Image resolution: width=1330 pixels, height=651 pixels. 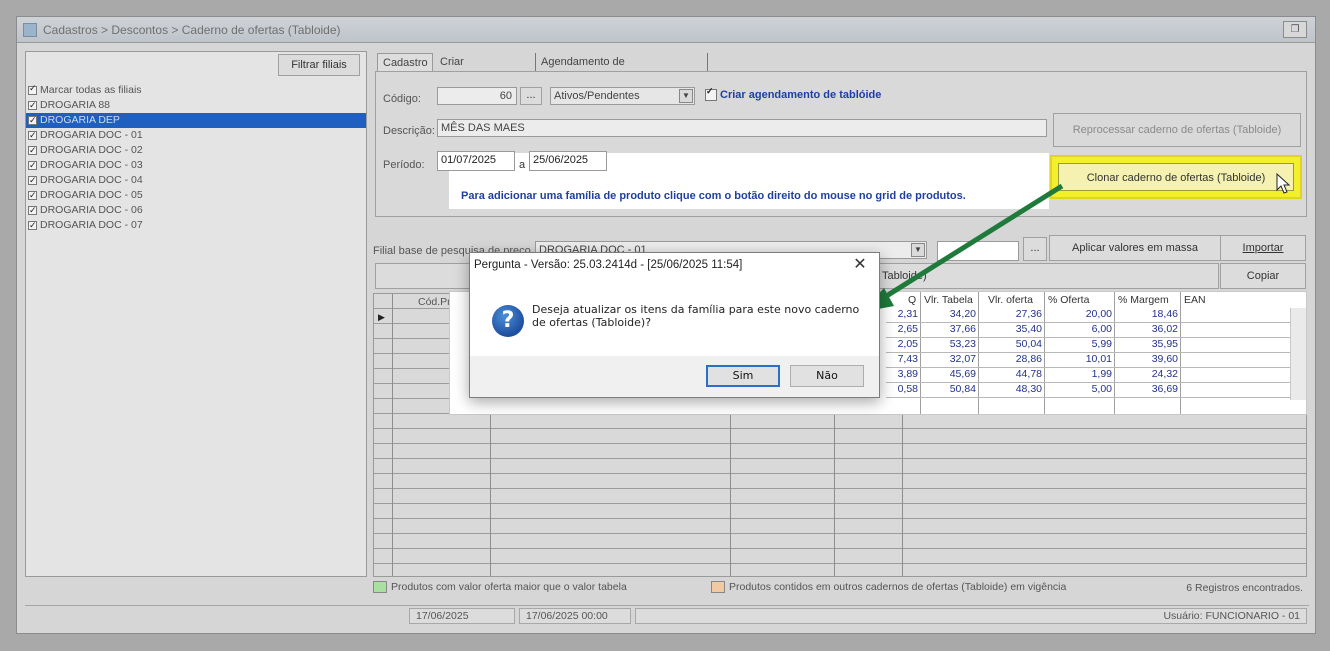 I want to click on select-all-checkbox: Marcar todas as filiais, so click(x=85, y=89).